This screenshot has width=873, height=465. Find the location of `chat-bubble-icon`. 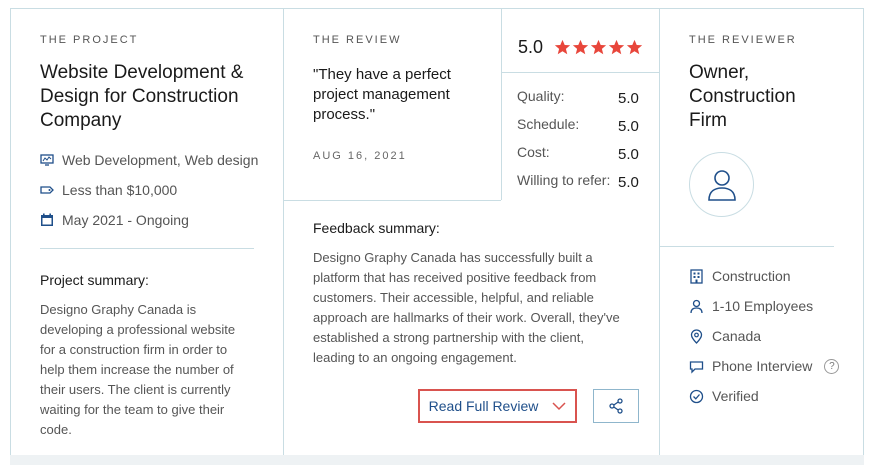

chat-bubble-icon is located at coordinates (696, 367).